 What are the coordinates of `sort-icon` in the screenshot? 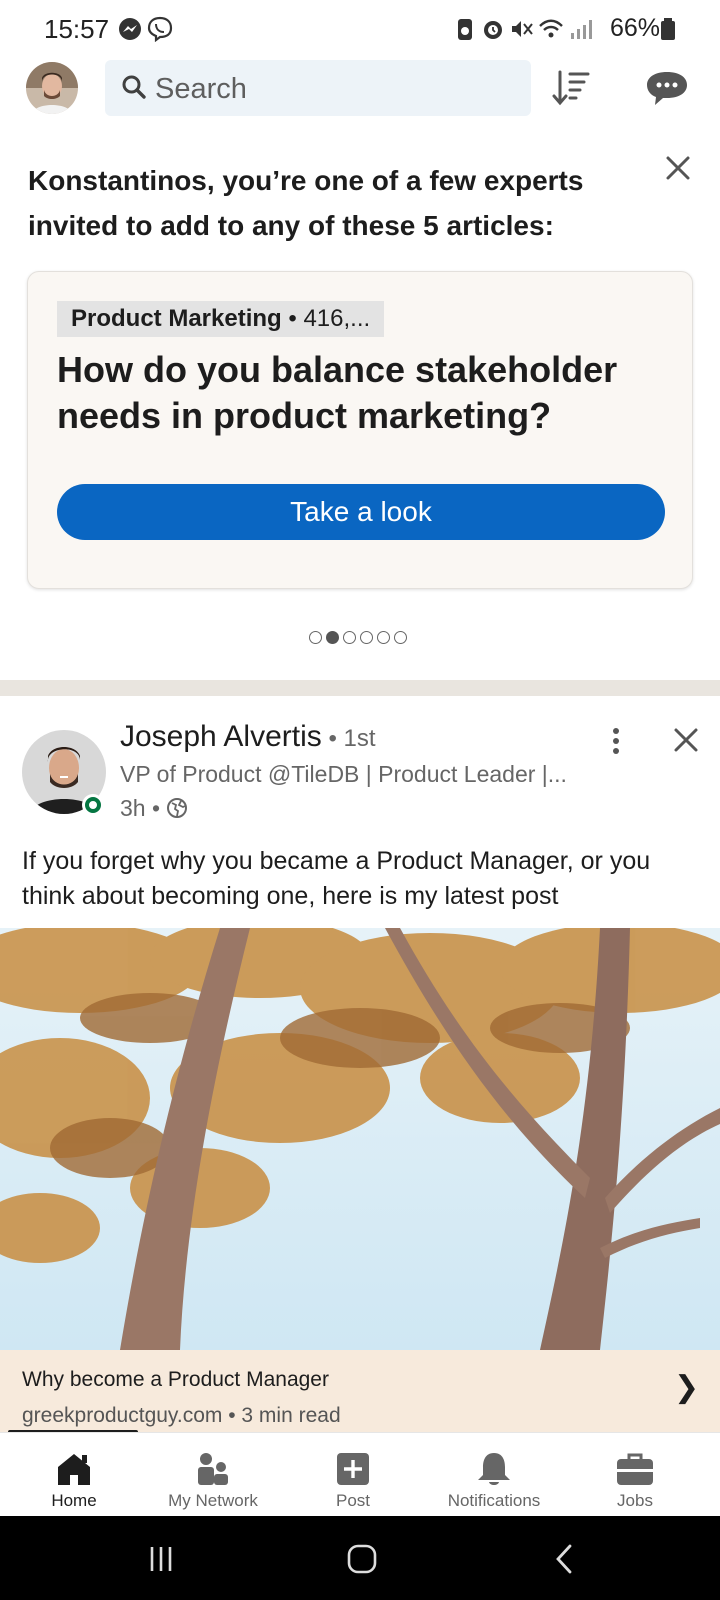 It's located at (572, 88).